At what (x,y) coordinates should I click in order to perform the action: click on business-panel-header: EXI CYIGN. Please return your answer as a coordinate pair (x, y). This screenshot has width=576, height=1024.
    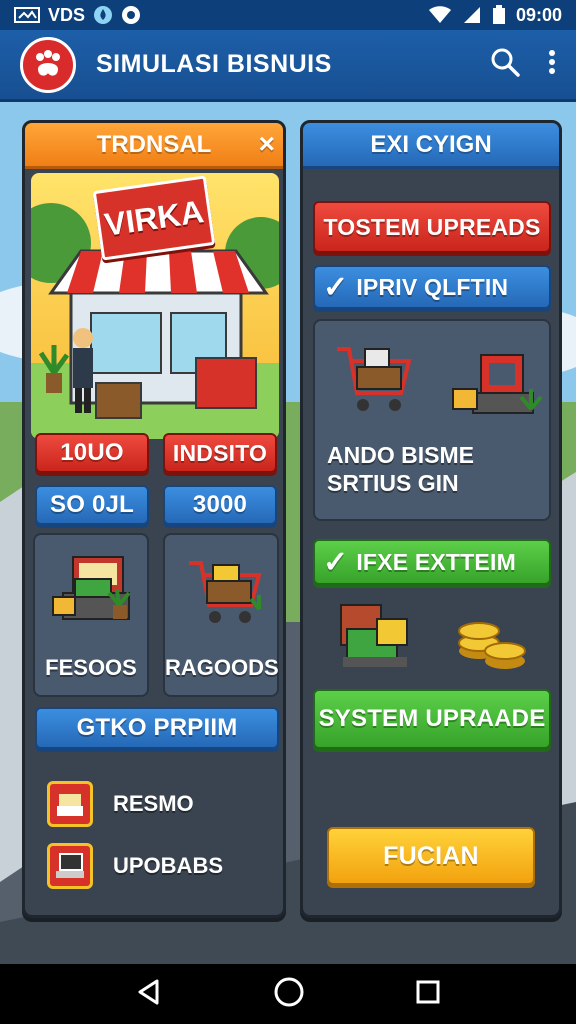
    Looking at the image, I should click on (431, 146).